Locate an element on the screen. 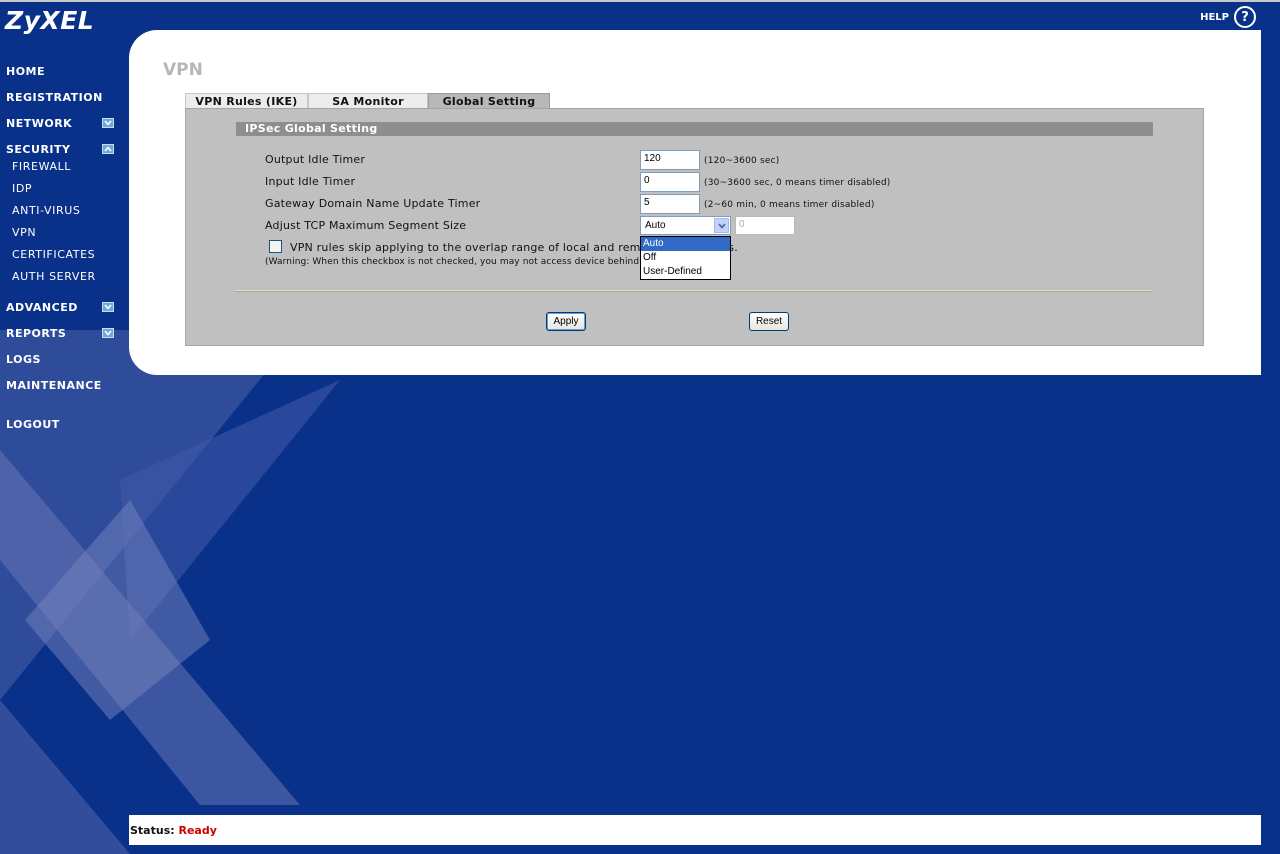 Image resolution: width=1280 pixels, height=854 pixels. tcp-mss-label: Adjust TCP Maximum Segment Size is located at coordinates (366, 225).